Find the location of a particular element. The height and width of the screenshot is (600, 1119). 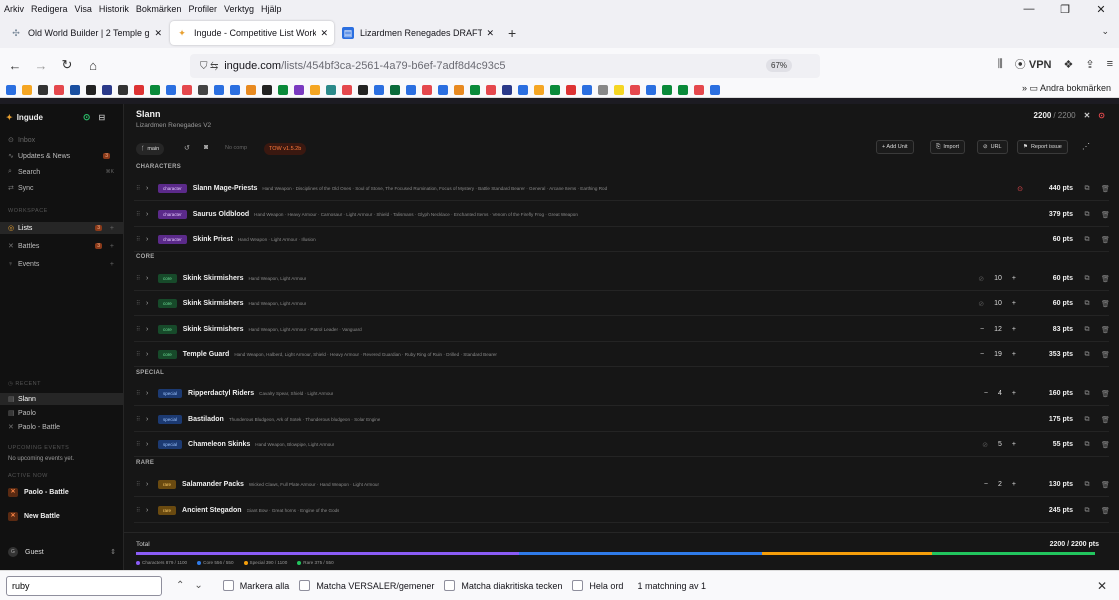

sidebar-item-events: ♆ Events + is located at coordinates (62, 264).